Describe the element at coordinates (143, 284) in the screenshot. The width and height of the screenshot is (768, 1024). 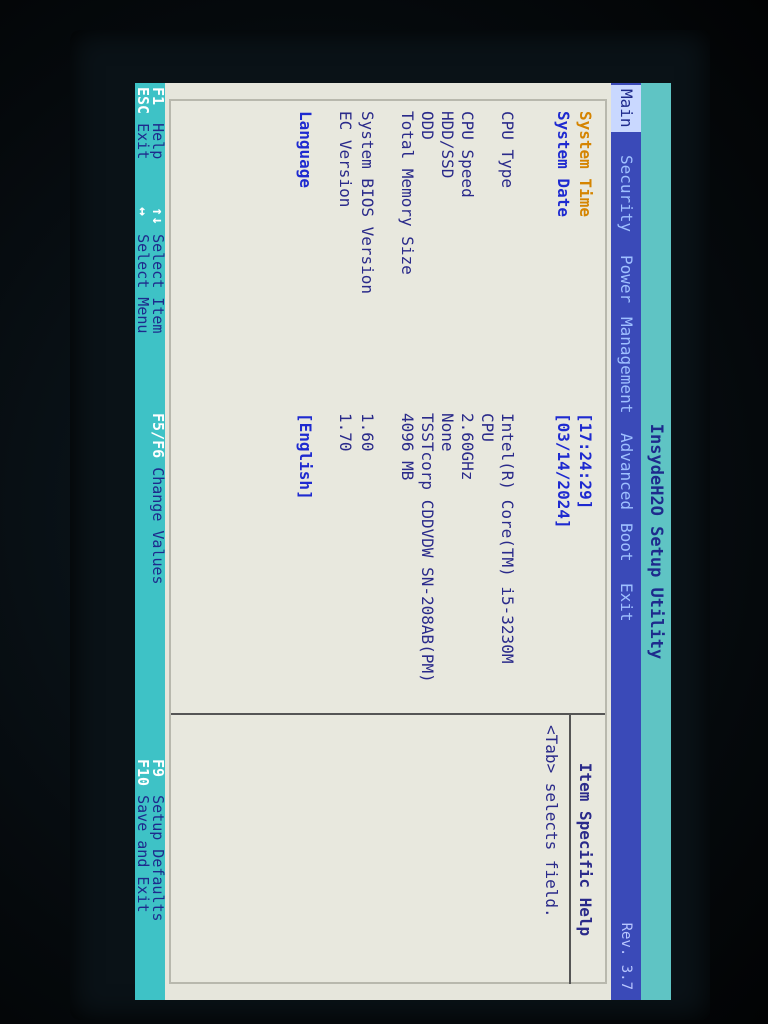
I see `select-menu-desc: Select Menu` at that location.